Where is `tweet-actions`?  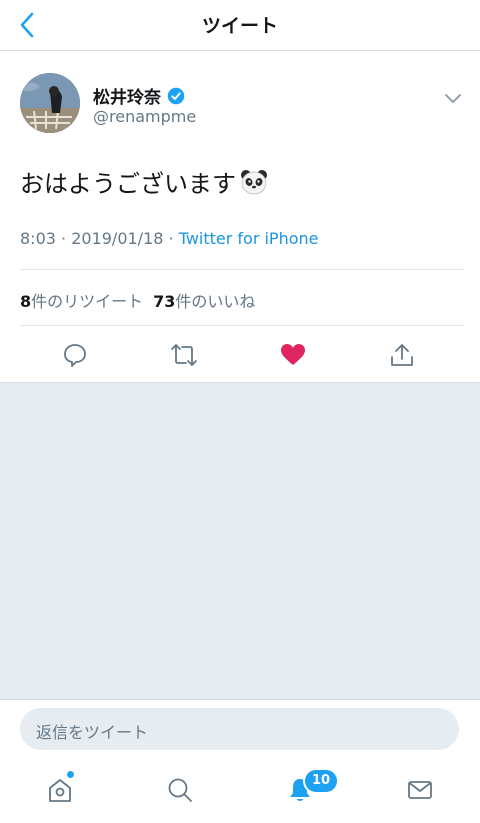
tweet-actions is located at coordinates (240, 355).